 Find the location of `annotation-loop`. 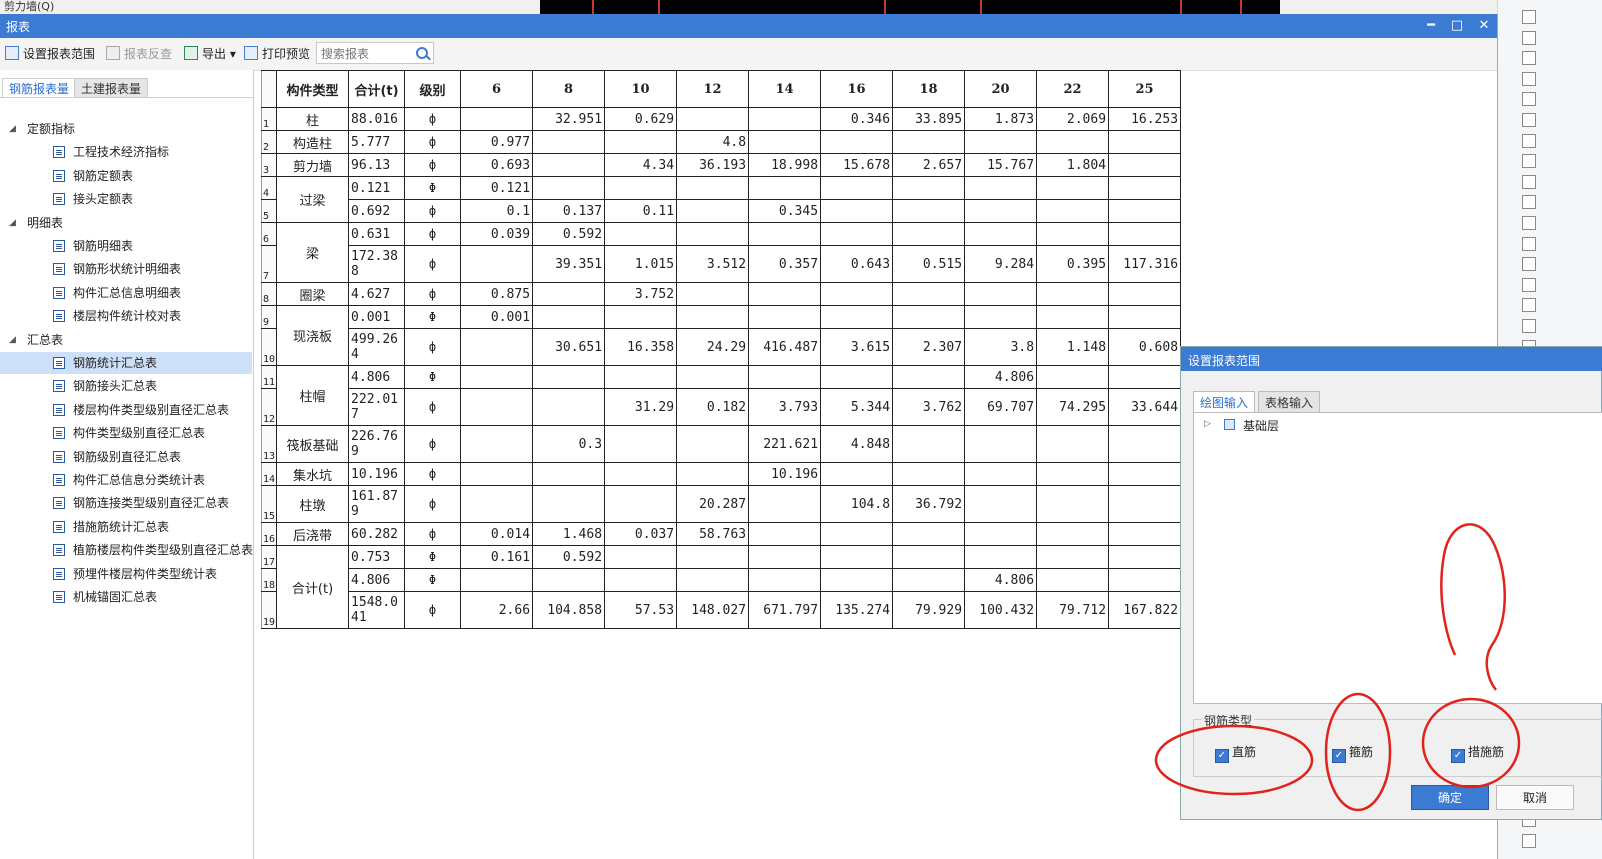

annotation-loop is located at coordinates (1473, 607).